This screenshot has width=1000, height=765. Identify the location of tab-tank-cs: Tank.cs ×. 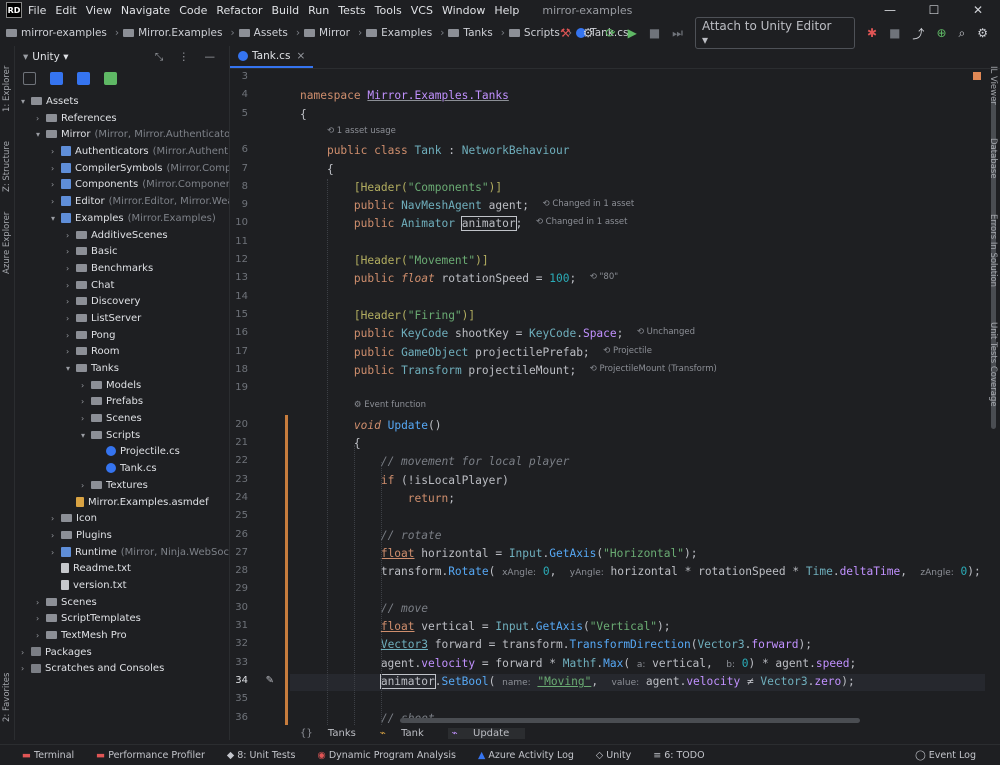
(272, 57).